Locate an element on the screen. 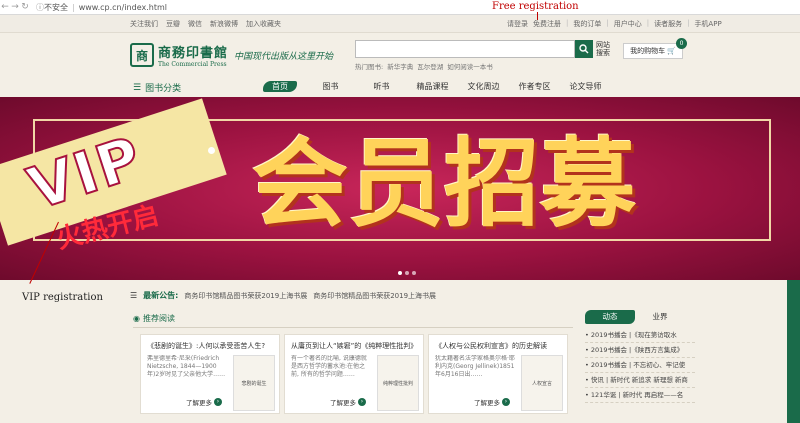  logo-slogan: 中国现代出版从这里开始 is located at coordinates (284, 56).